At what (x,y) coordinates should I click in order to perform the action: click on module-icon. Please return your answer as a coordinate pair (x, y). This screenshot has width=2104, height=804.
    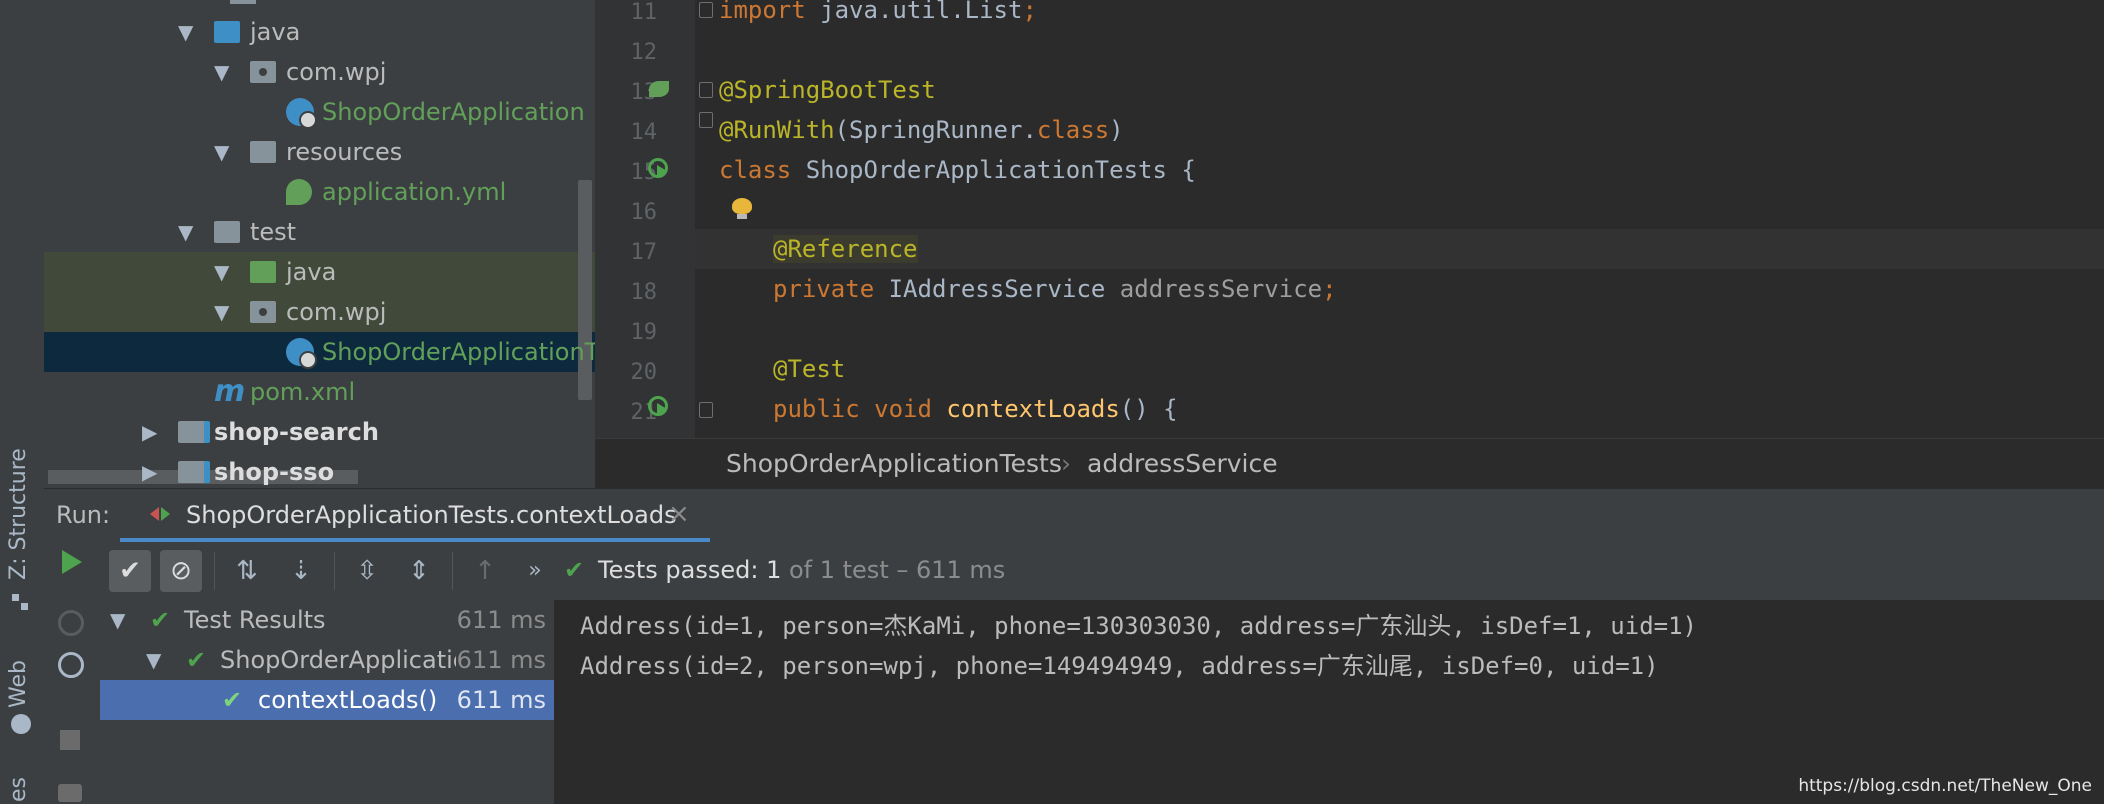
    Looking at the image, I should click on (194, 472).